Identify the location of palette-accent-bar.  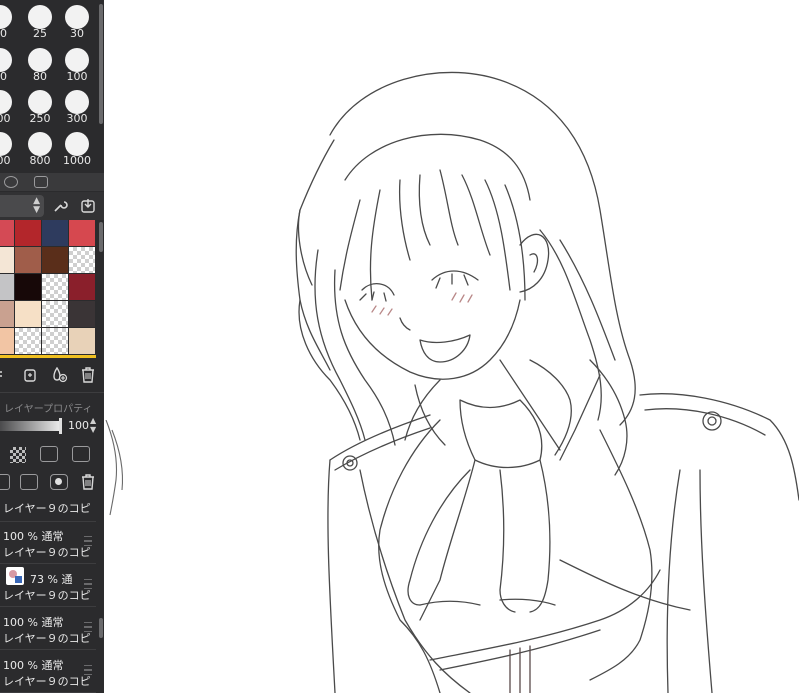
(48, 356).